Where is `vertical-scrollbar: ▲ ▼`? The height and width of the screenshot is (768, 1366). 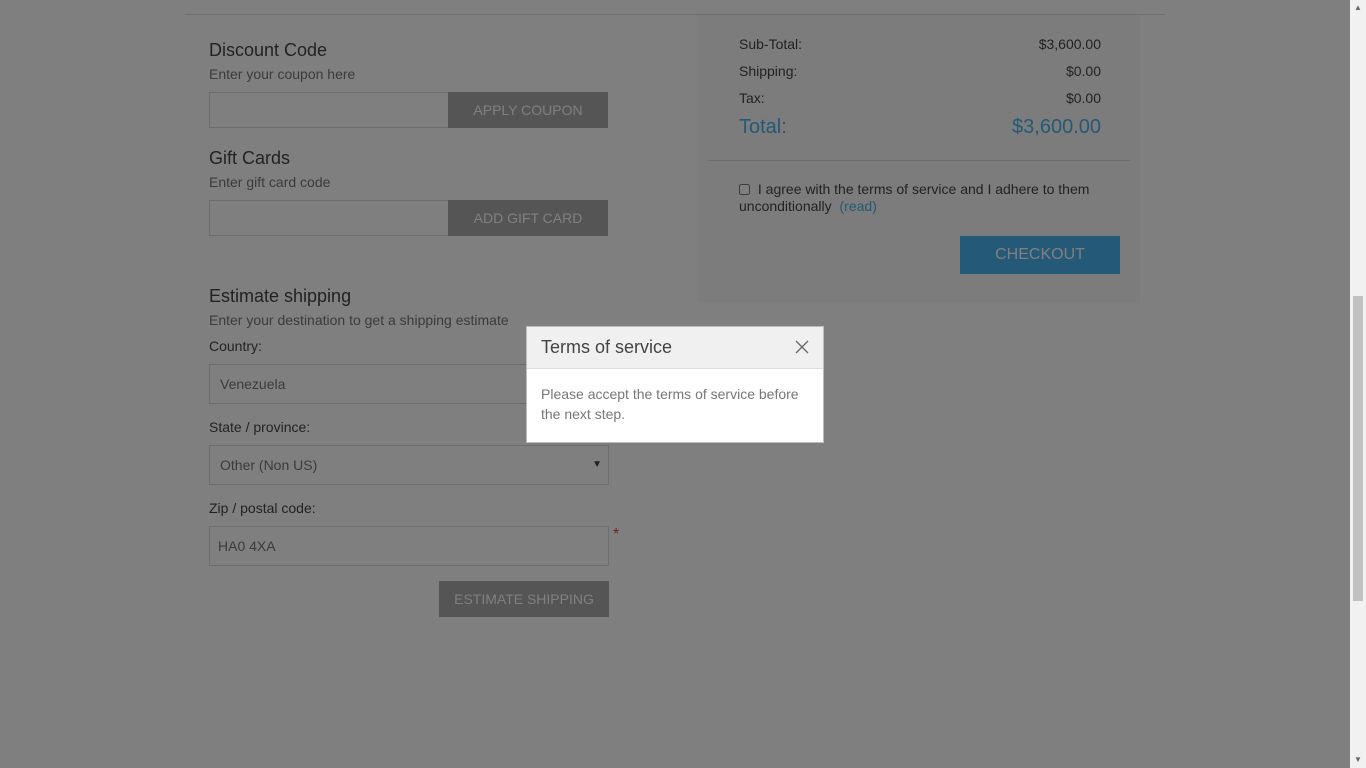
vertical-scrollbar: ▲ ▼ is located at coordinates (1358, 384).